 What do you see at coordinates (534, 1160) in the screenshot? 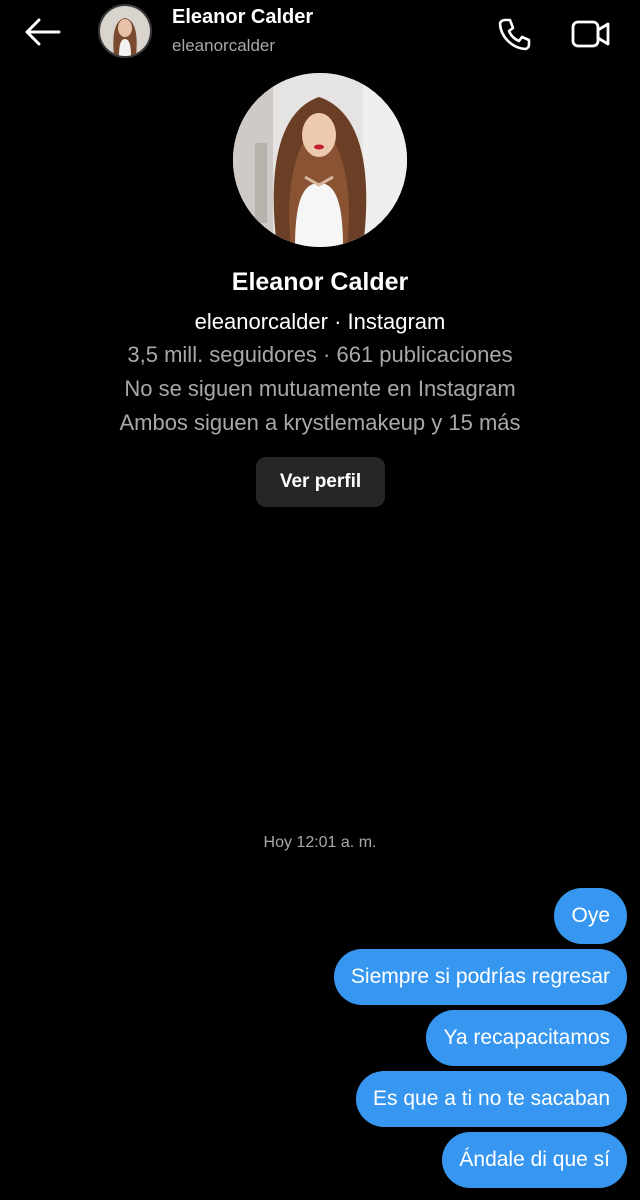
I see `sent-message-bubble: Ándale di que sí` at bounding box center [534, 1160].